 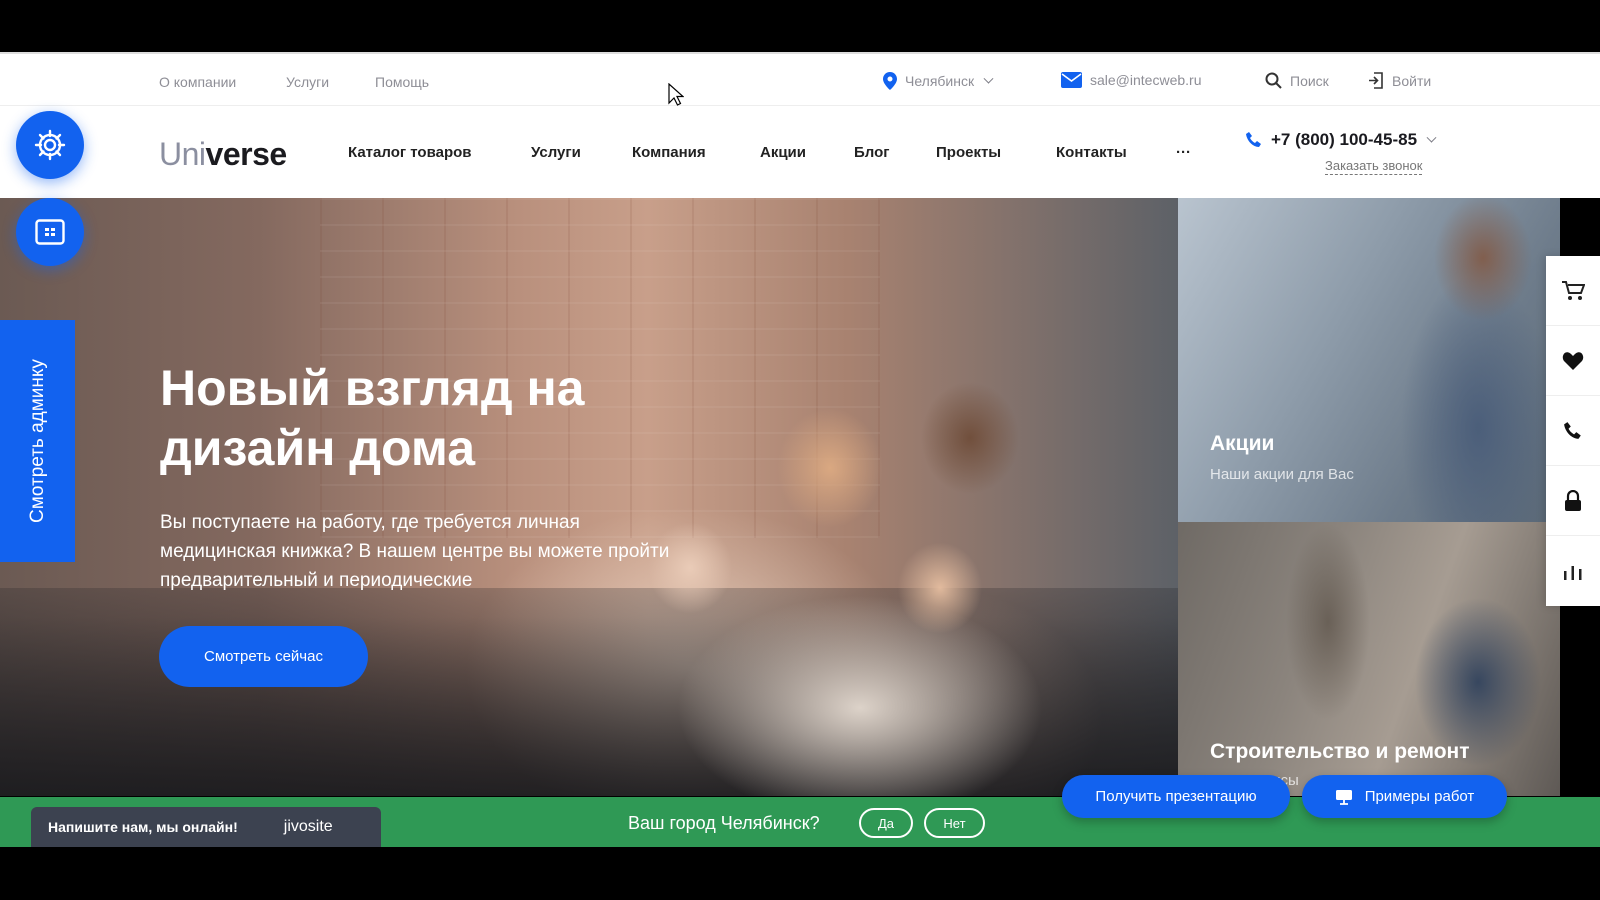 I want to click on city-selector: Челябинск, so click(x=938, y=81).